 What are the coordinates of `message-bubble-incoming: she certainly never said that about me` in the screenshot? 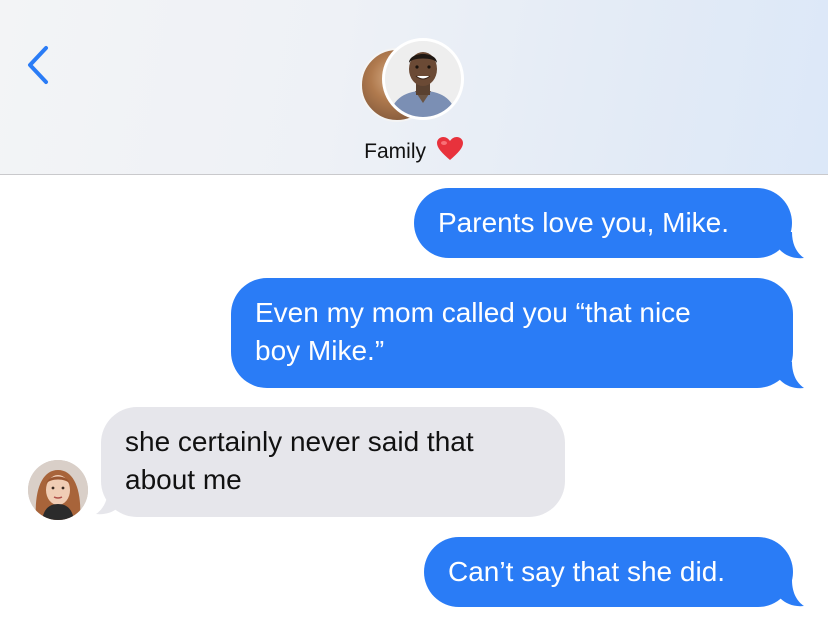 It's located at (333, 462).